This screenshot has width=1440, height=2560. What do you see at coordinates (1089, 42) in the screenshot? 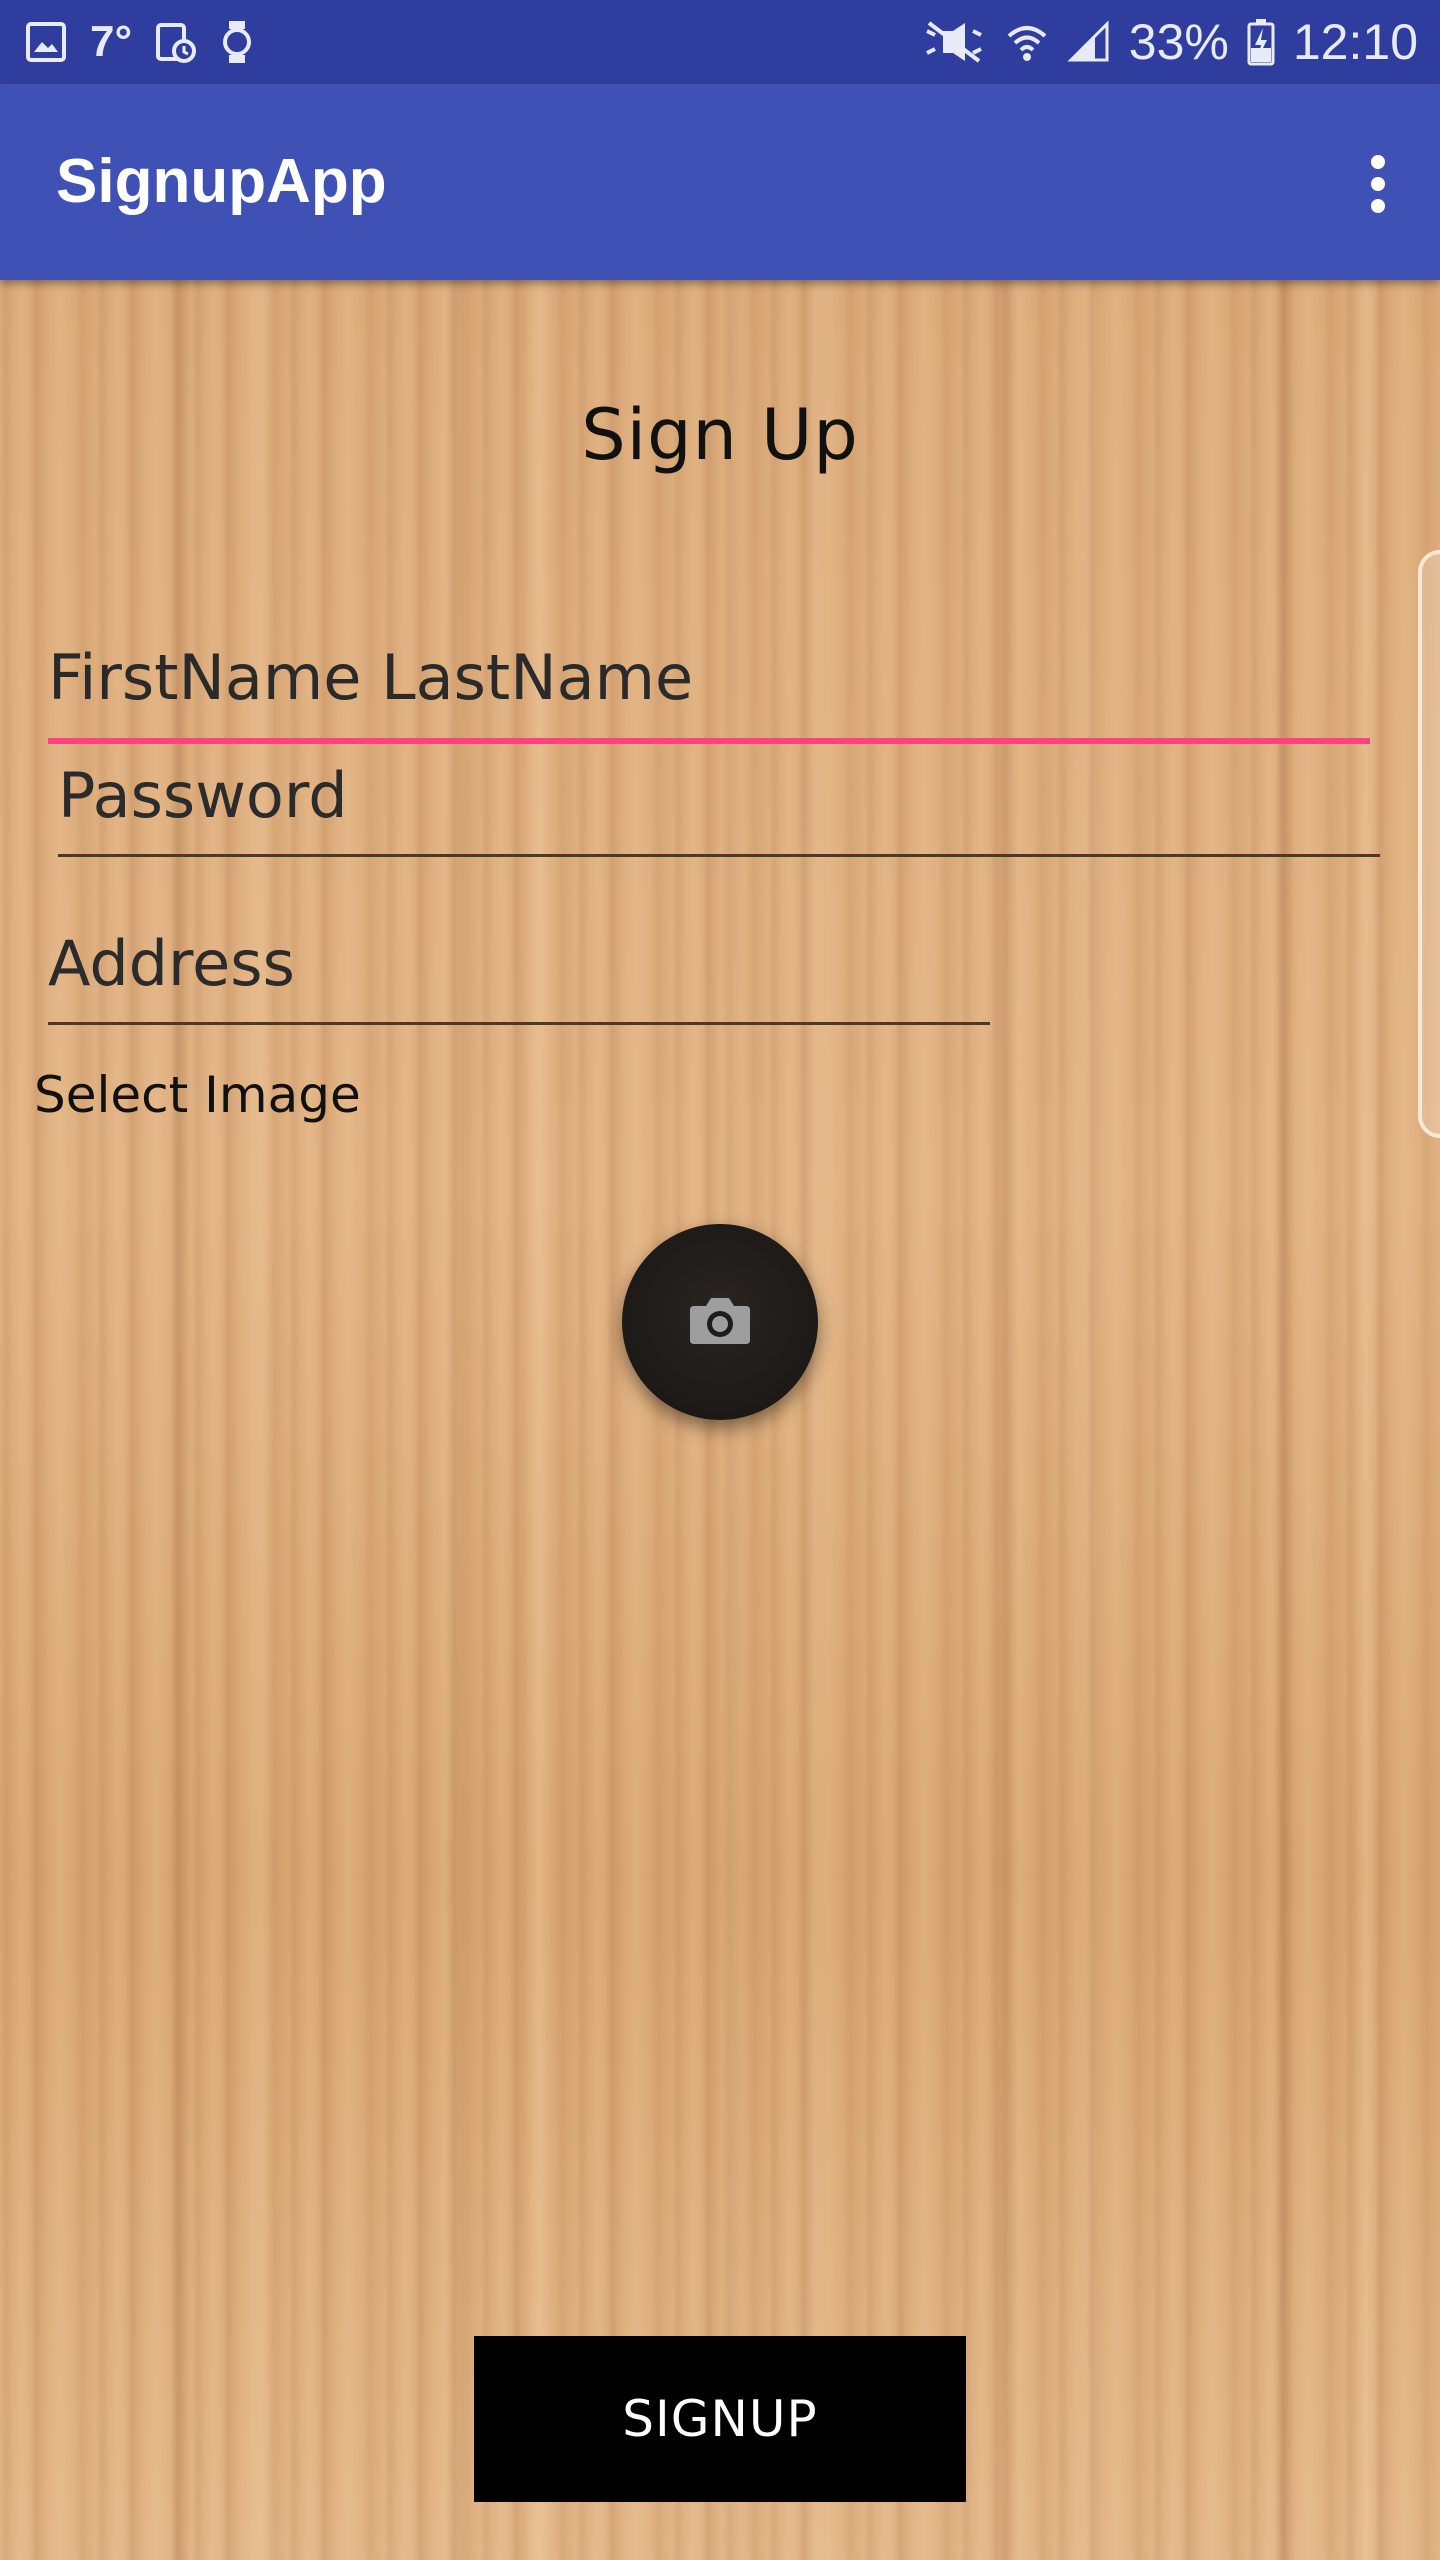
I see `signal-icon` at bounding box center [1089, 42].